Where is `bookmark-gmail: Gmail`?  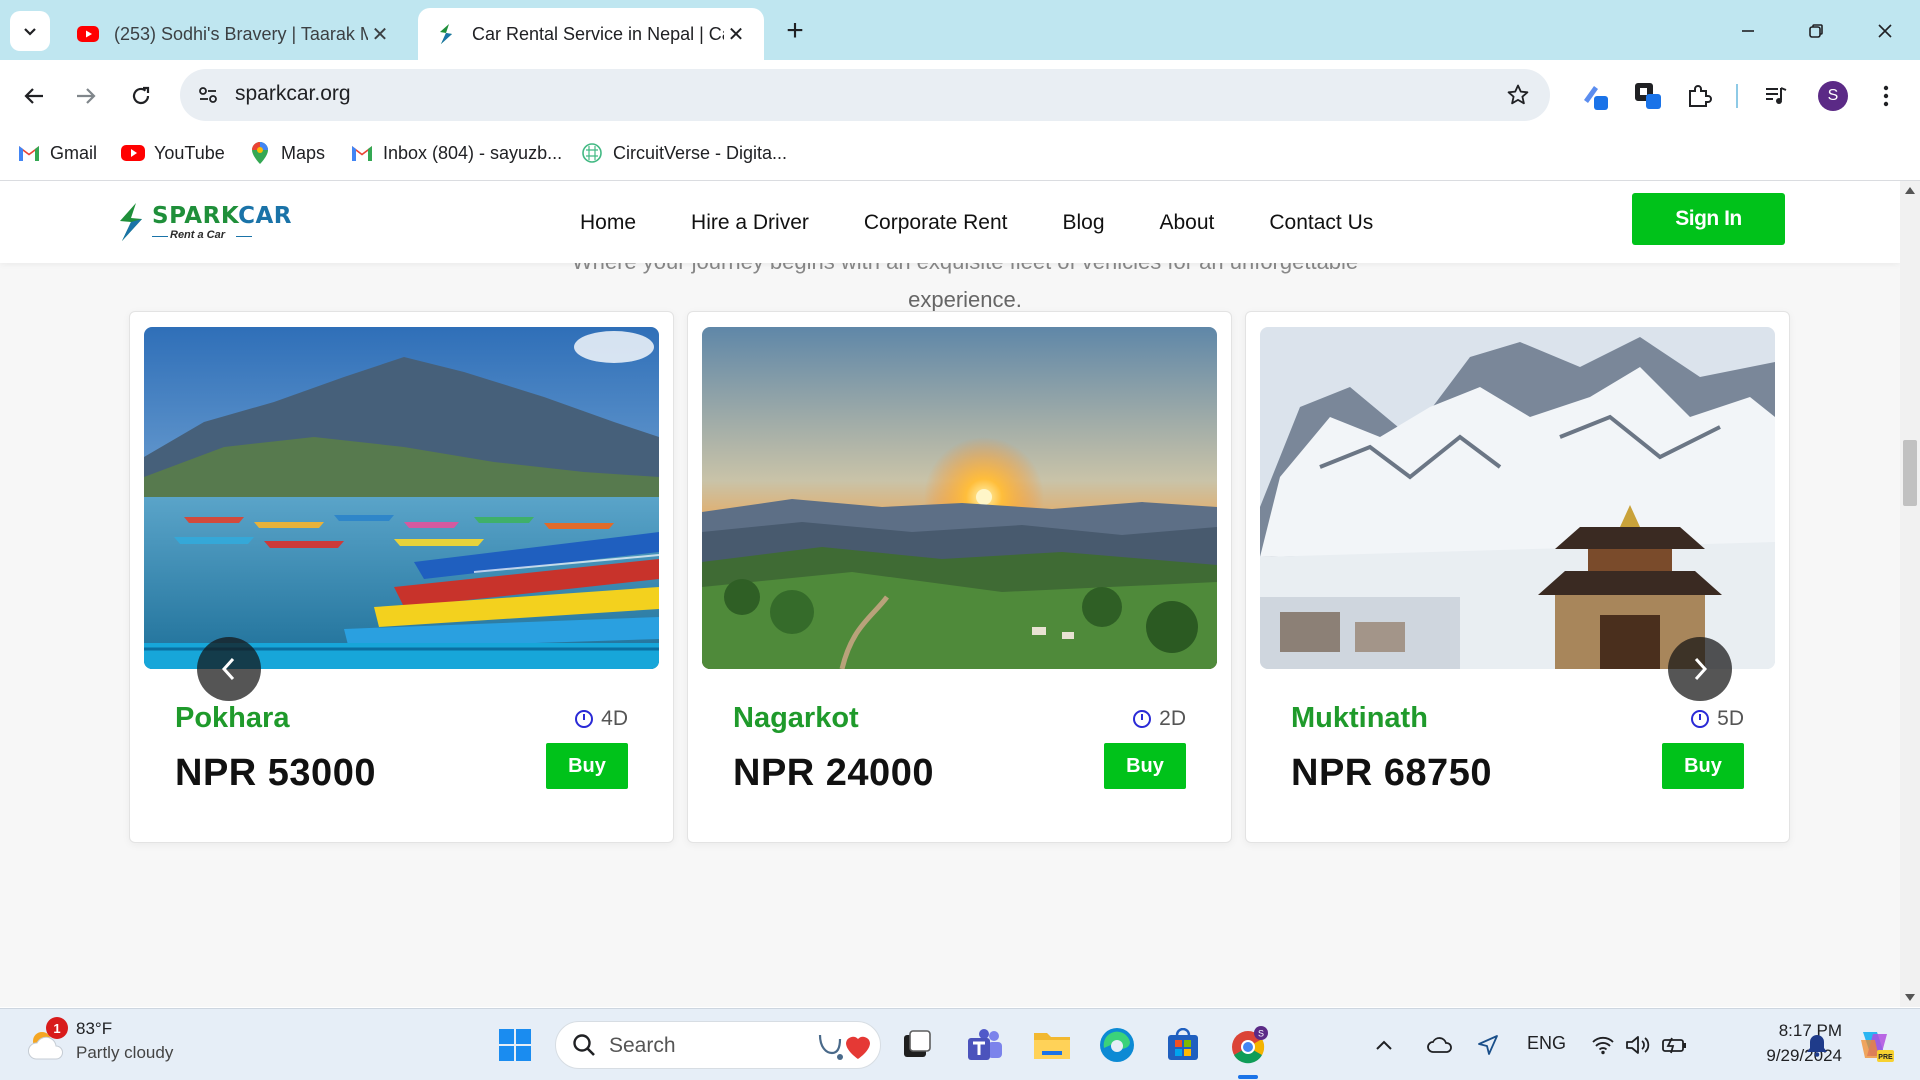
bookmark-gmail: Gmail is located at coordinates (57, 153).